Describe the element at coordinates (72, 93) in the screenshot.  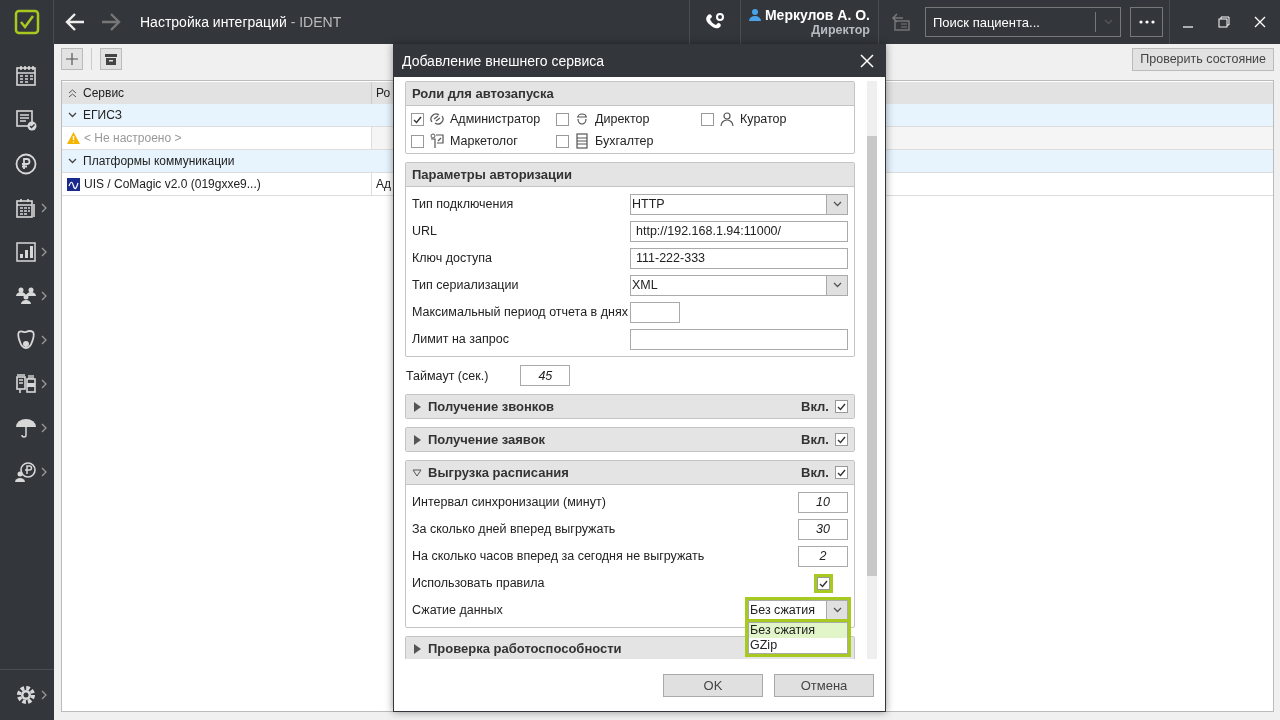
I see `sort-icon` at that location.